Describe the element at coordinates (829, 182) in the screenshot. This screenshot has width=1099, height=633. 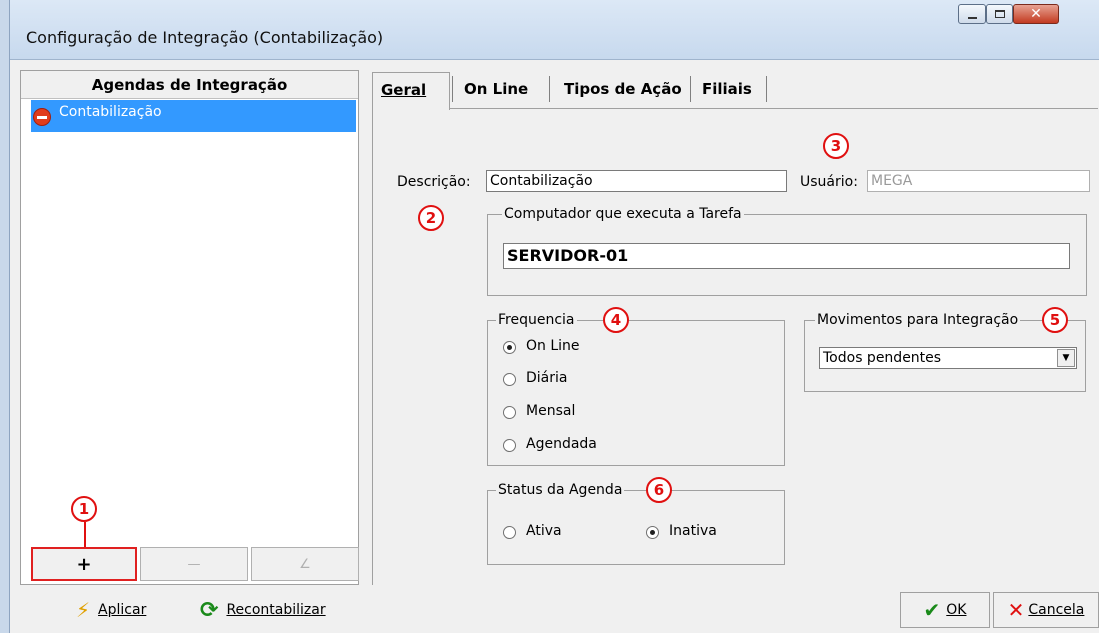
I see `usuario-label: Usuário:` at that location.